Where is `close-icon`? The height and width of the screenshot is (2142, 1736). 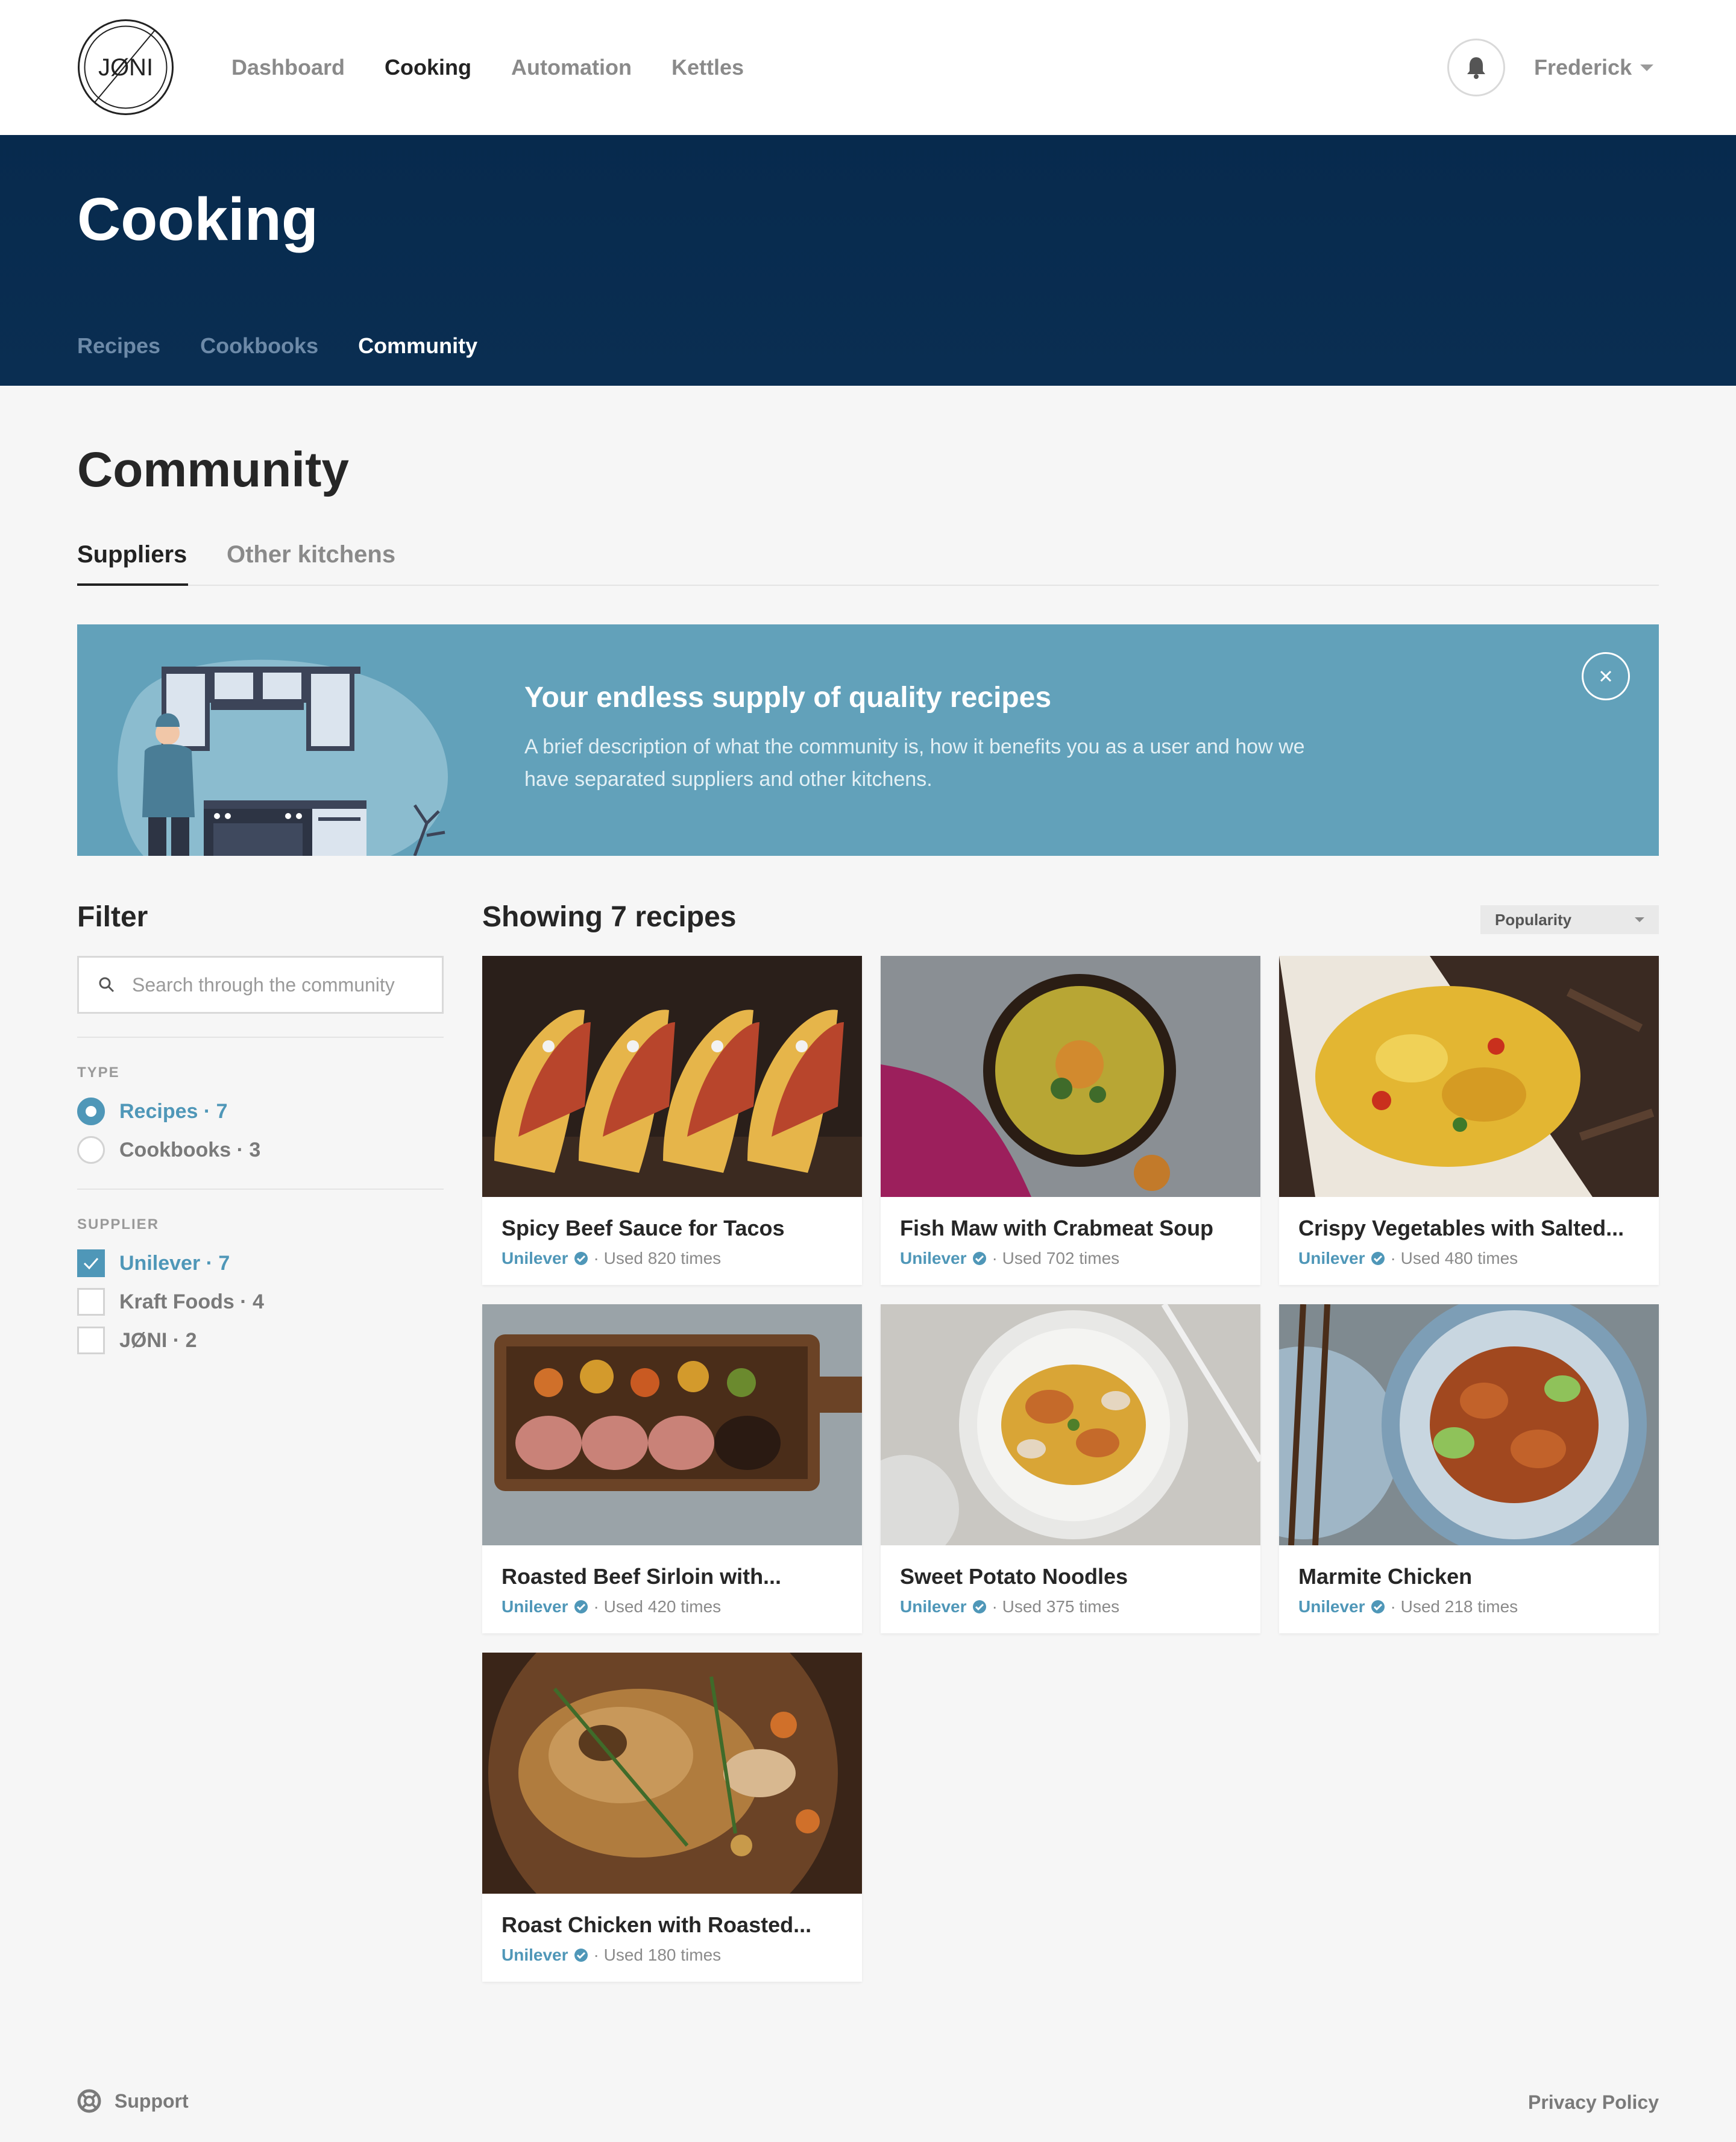
close-icon is located at coordinates (1606, 676).